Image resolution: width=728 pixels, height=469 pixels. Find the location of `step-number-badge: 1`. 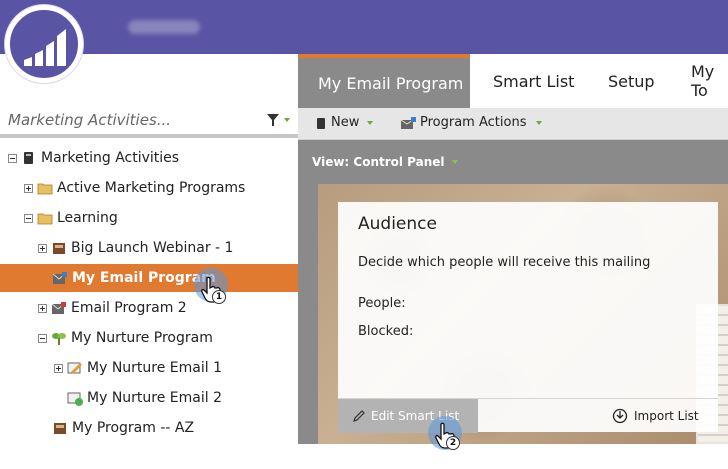

step-number-badge: 1 is located at coordinates (219, 297).